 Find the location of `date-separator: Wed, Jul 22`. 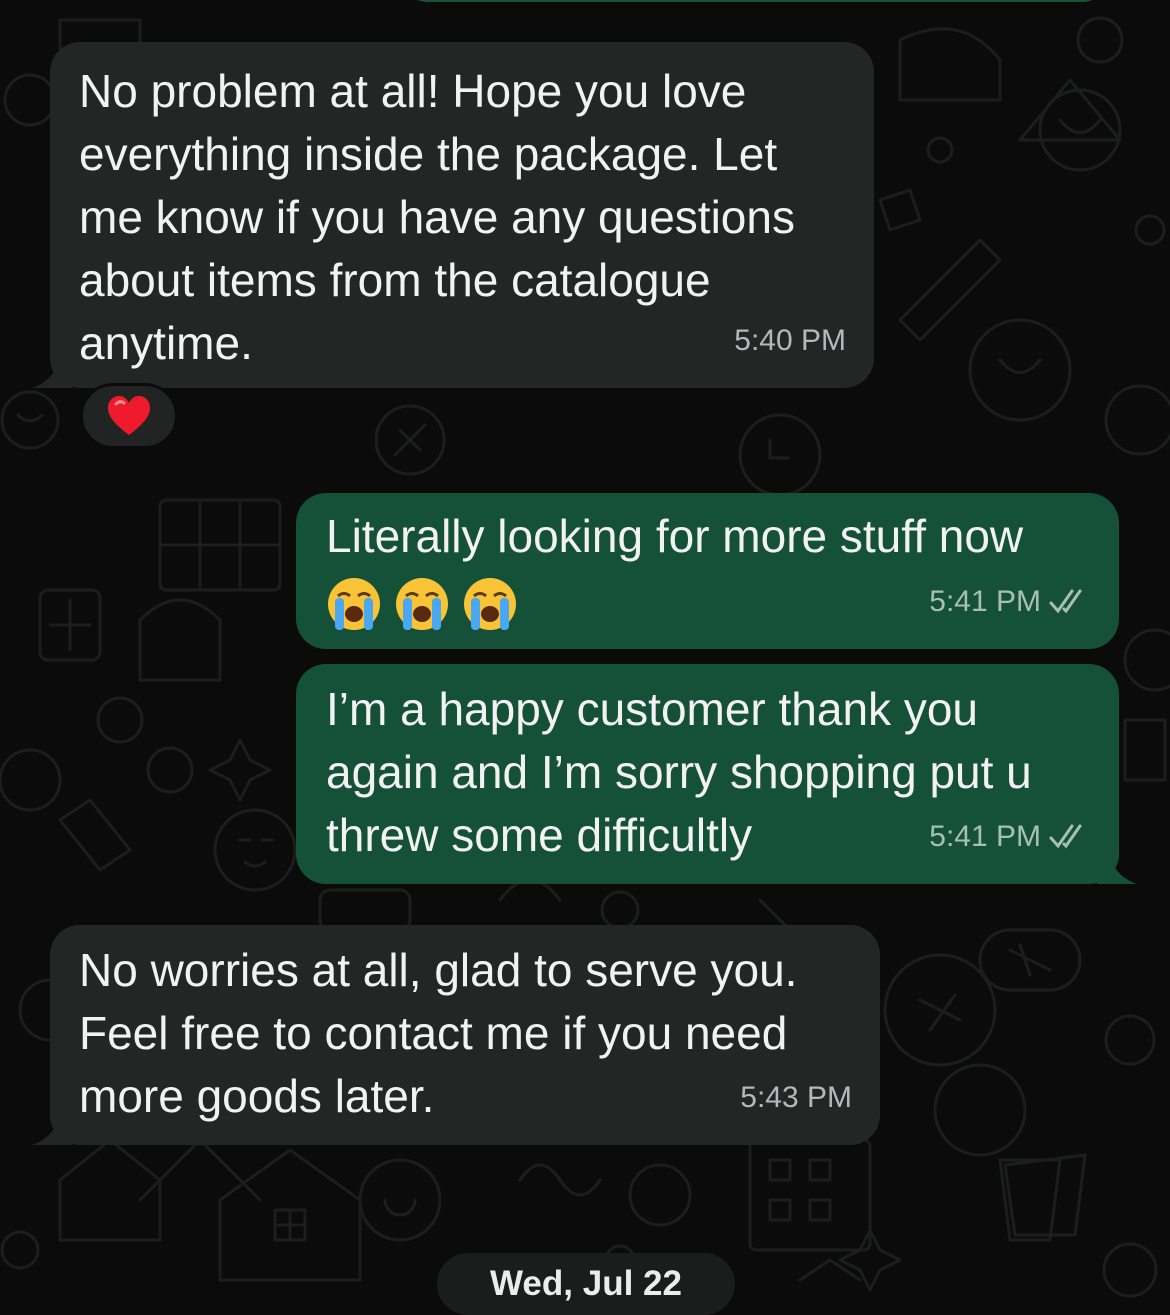

date-separator: Wed, Jul 22 is located at coordinates (586, 1284).